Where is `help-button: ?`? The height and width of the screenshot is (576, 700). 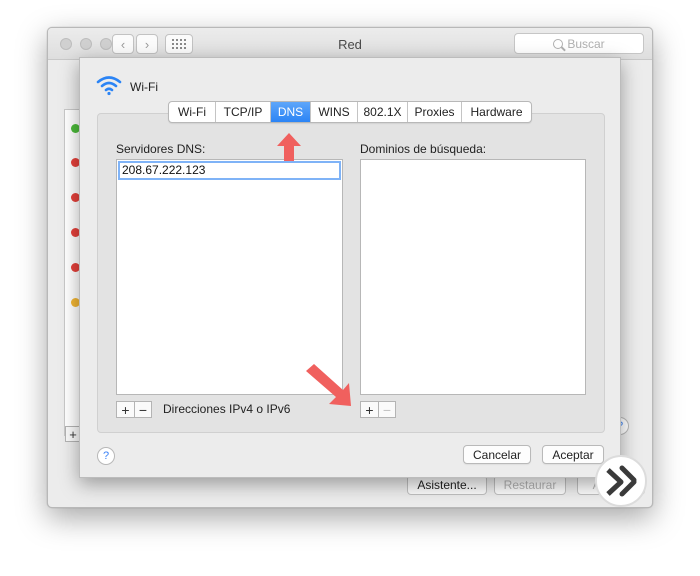
help-button: ? is located at coordinates (106, 456).